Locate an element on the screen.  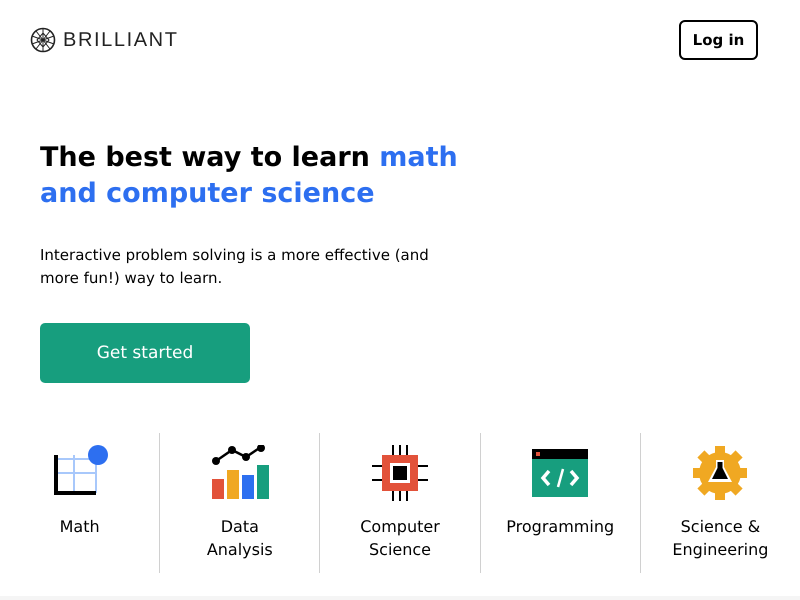
topic-label: Data Analysis is located at coordinates (239, 538).